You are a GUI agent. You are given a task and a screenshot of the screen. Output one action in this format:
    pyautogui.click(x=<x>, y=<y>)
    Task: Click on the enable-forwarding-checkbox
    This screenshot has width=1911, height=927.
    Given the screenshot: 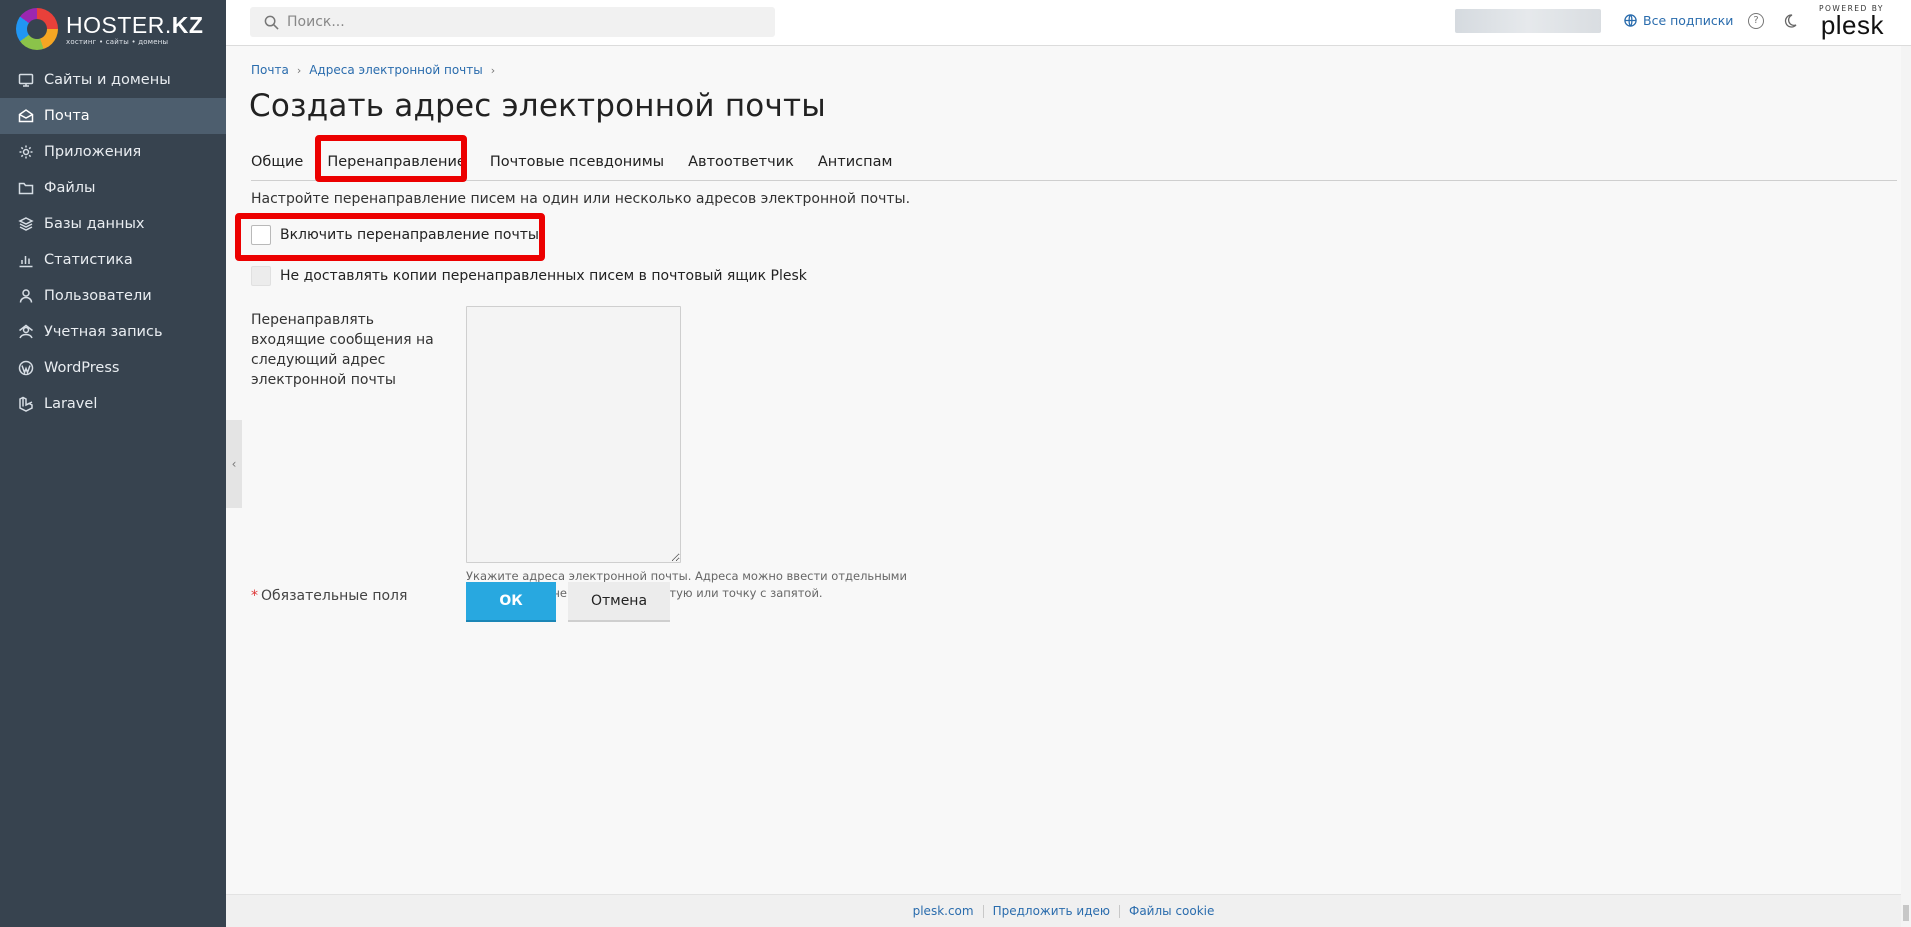 What is the action you would take?
    pyautogui.click(x=261, y=235)
    